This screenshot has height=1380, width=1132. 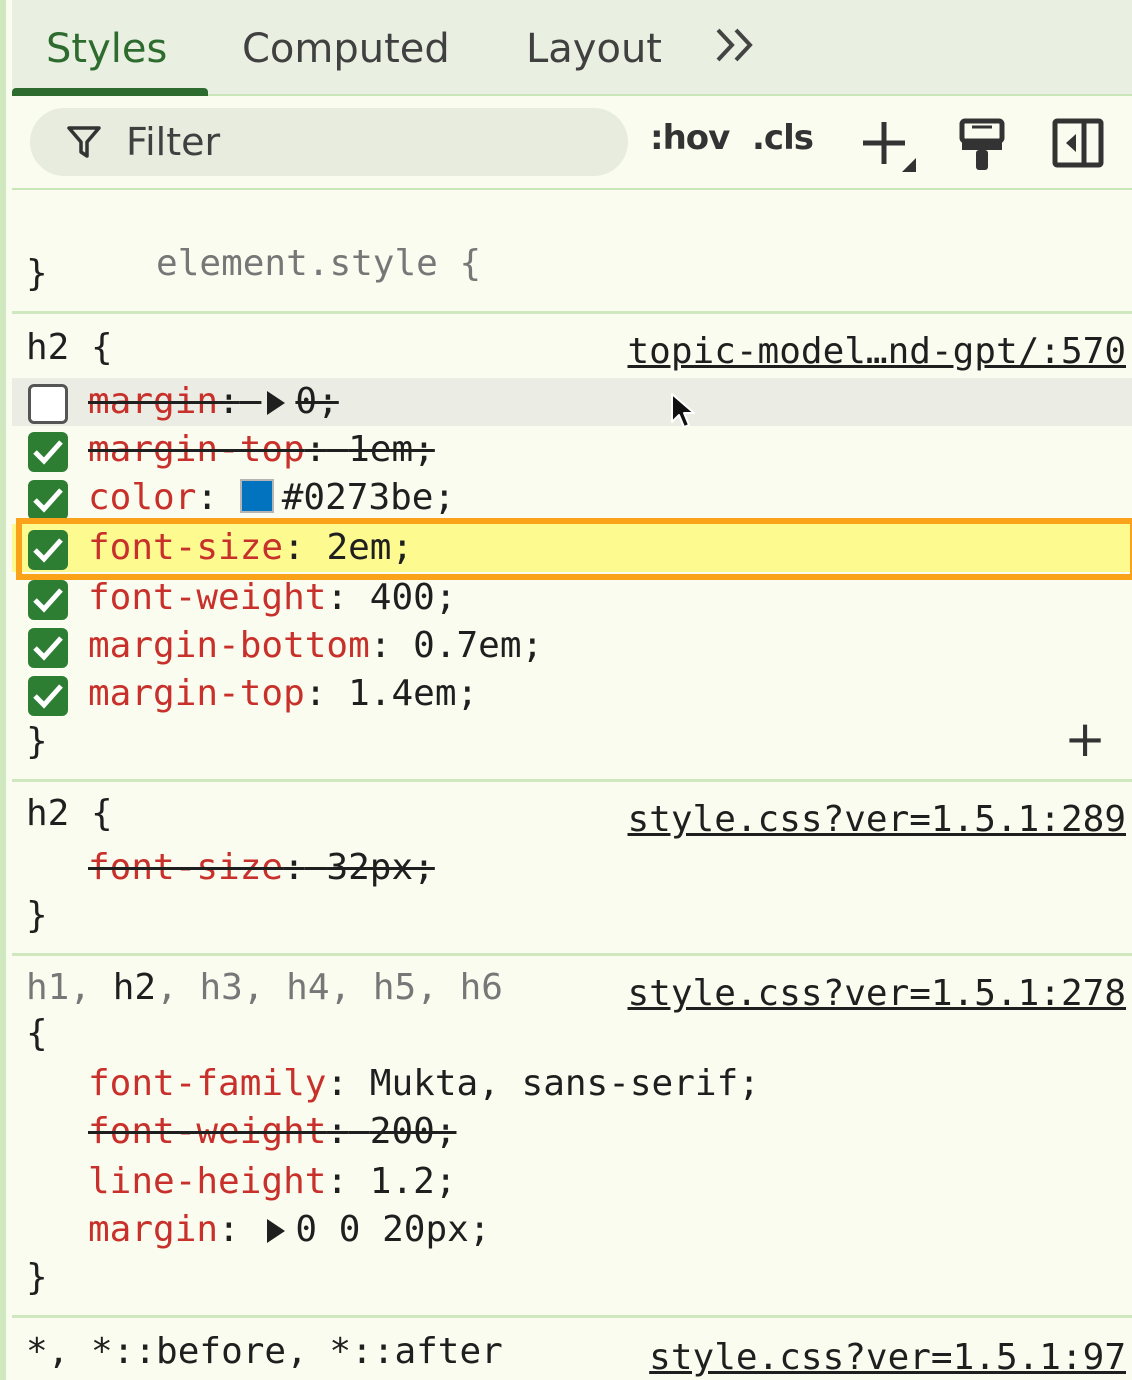 I want to click on rule-selector: element.style {, so click(x=253, y=241).